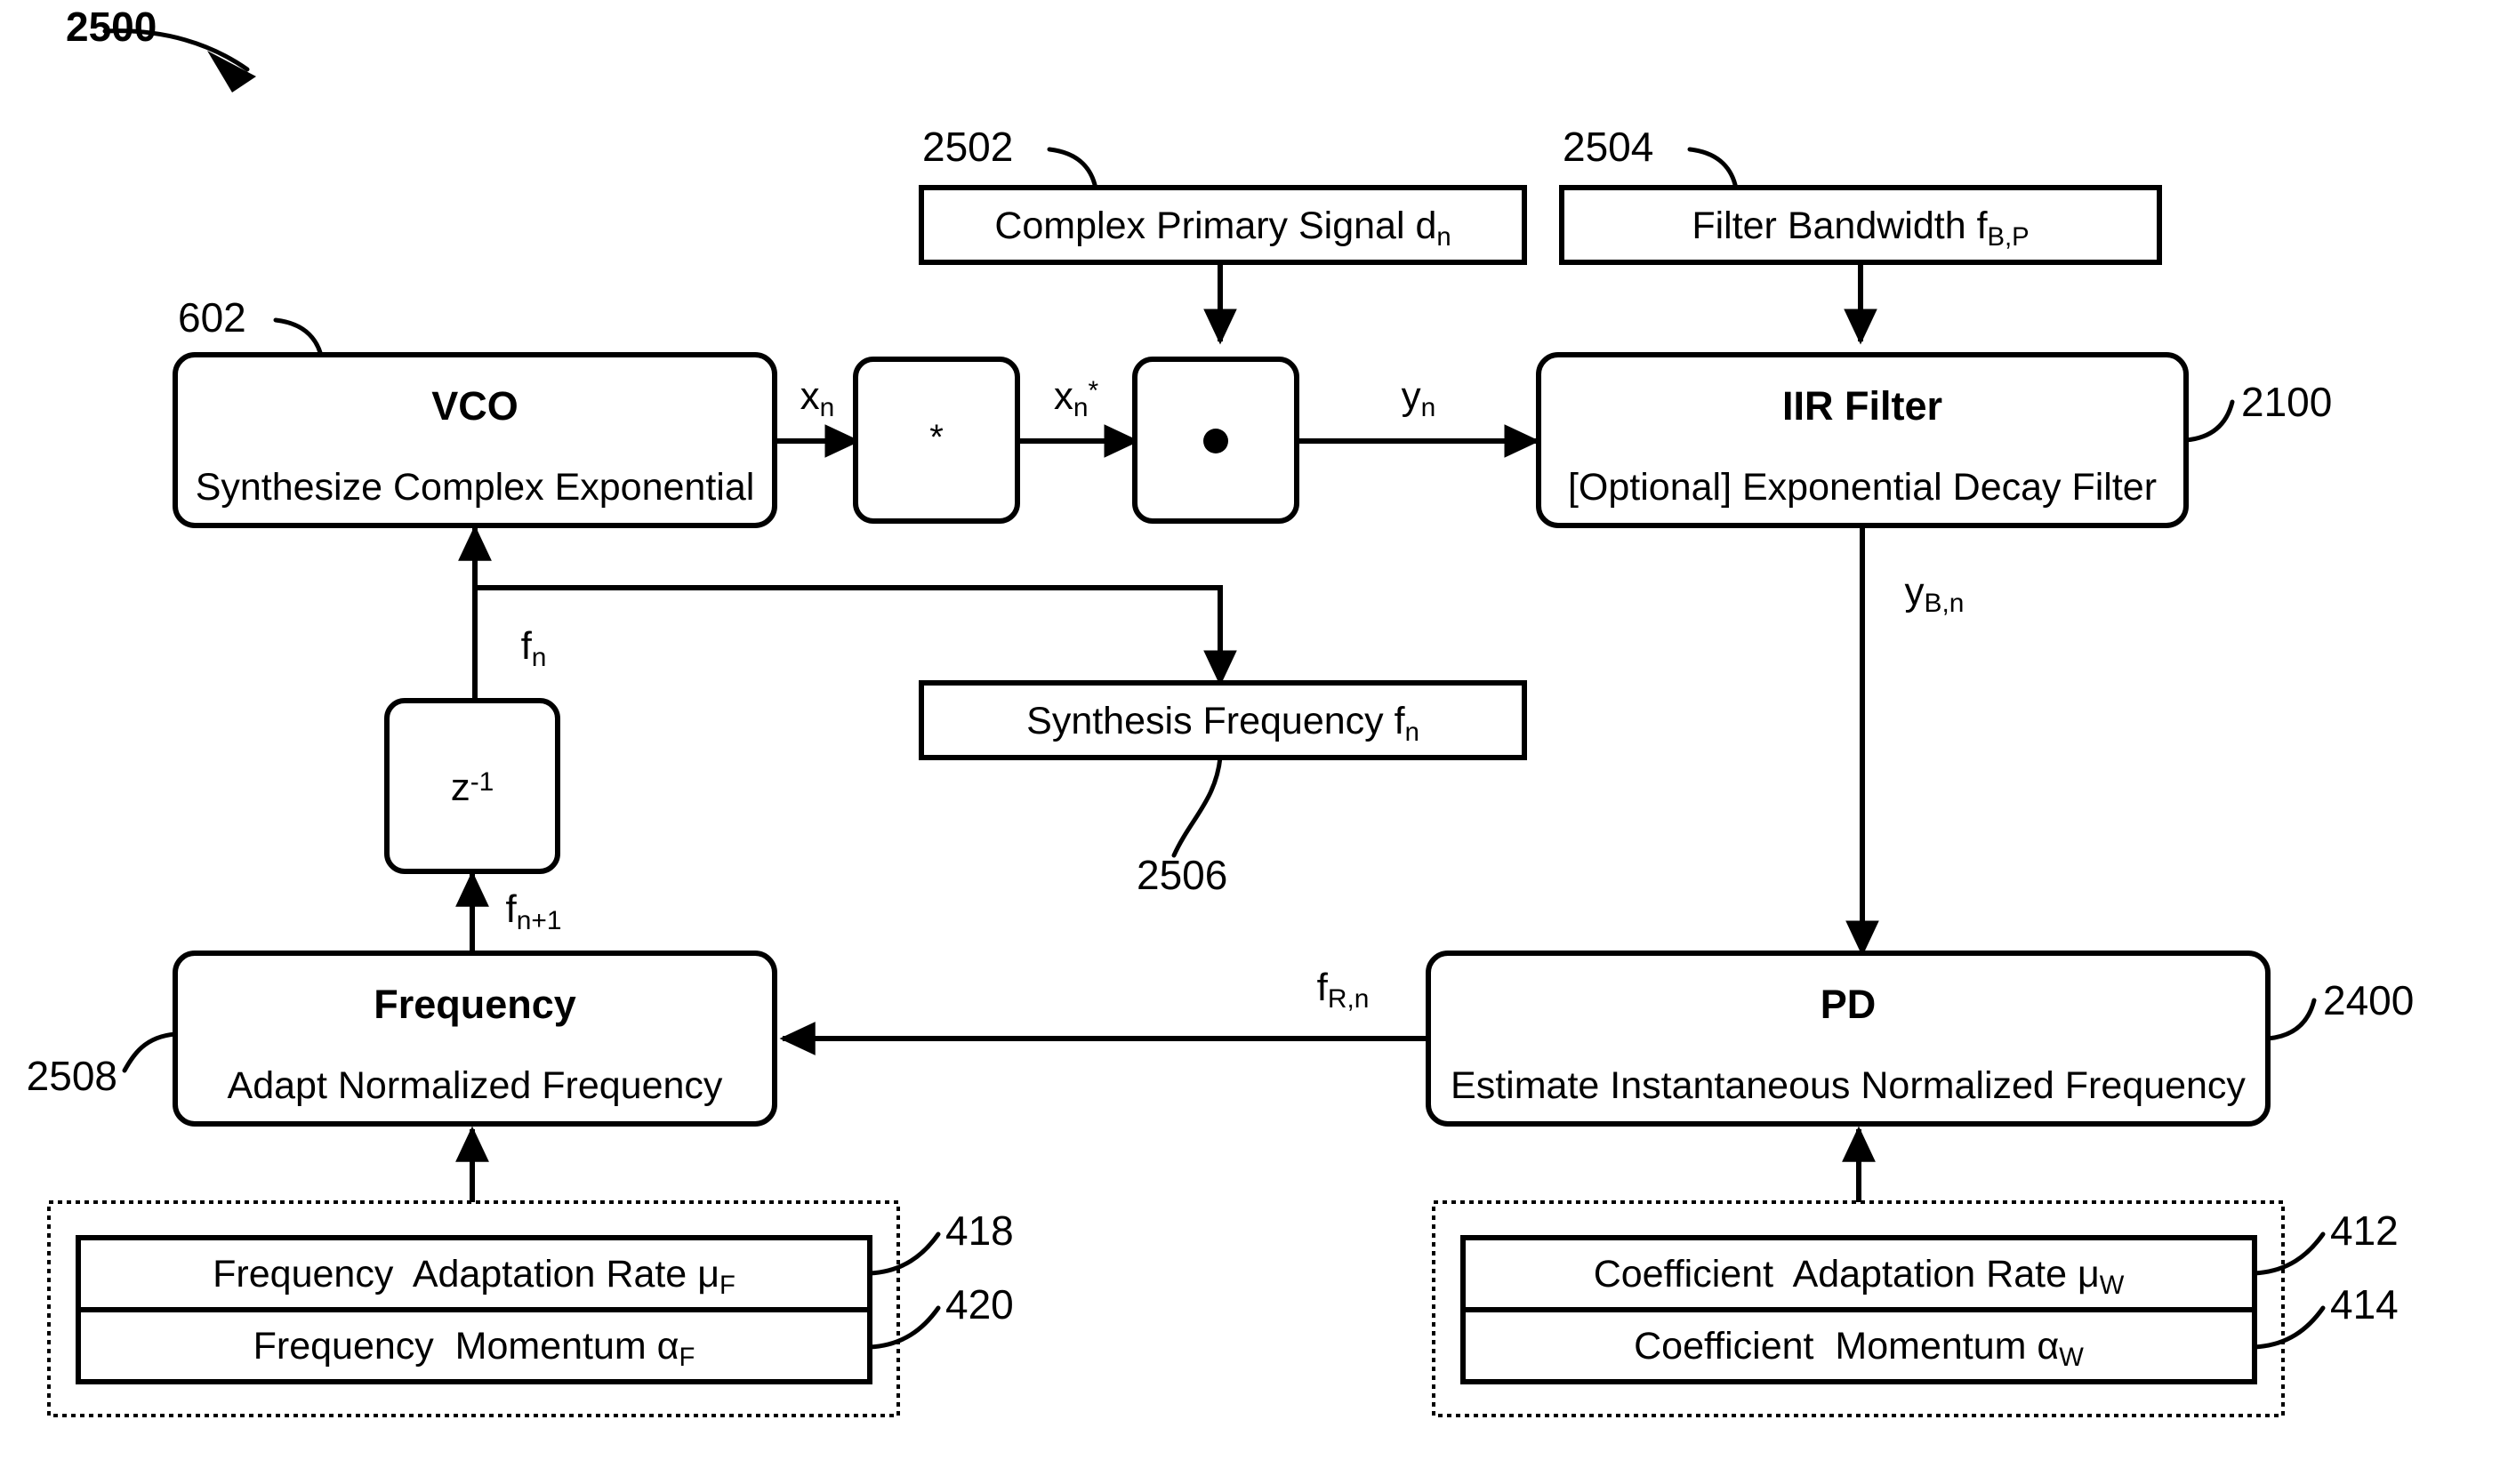  I want to click on vco-title: VCO, so click(474, 406).